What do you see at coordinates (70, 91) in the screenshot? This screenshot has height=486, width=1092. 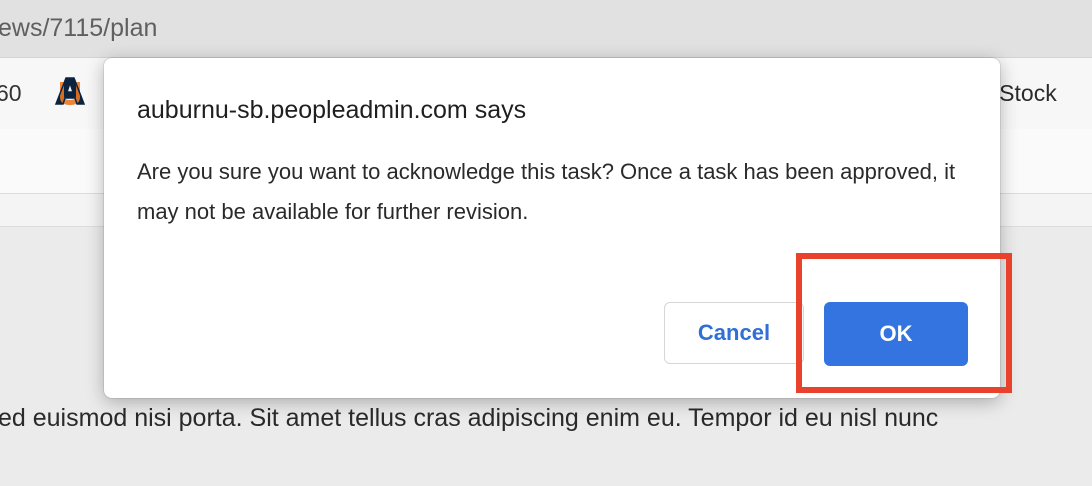 I see `auburn-au-logo-icon` at bounding box center [70, 91].